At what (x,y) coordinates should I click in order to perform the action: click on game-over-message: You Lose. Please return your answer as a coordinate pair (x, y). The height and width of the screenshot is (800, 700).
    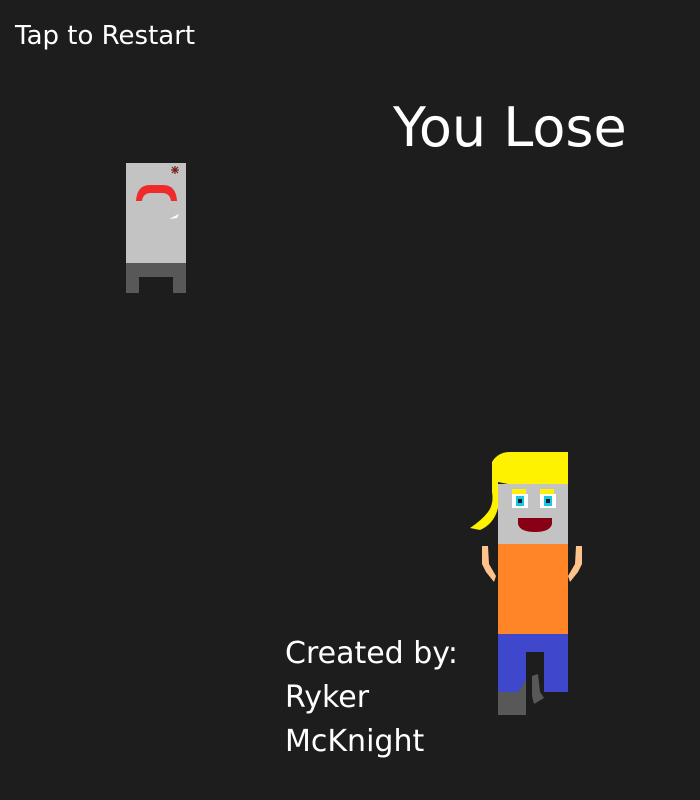
    Looking at the image, I should click on (510, 127).